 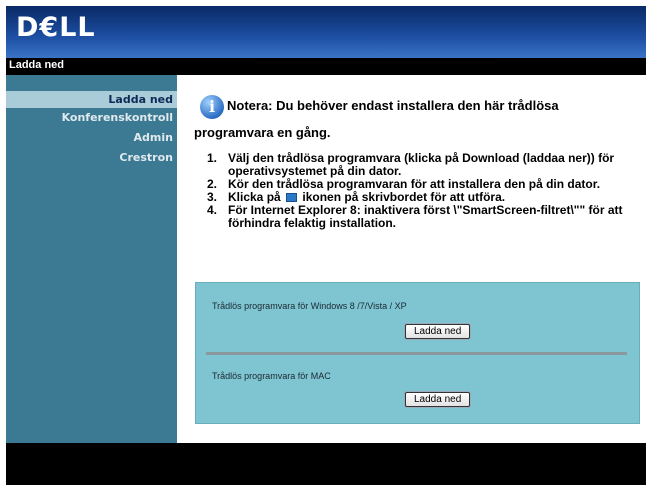 I want to click on step-number: 1., so click(x=212, y=158).